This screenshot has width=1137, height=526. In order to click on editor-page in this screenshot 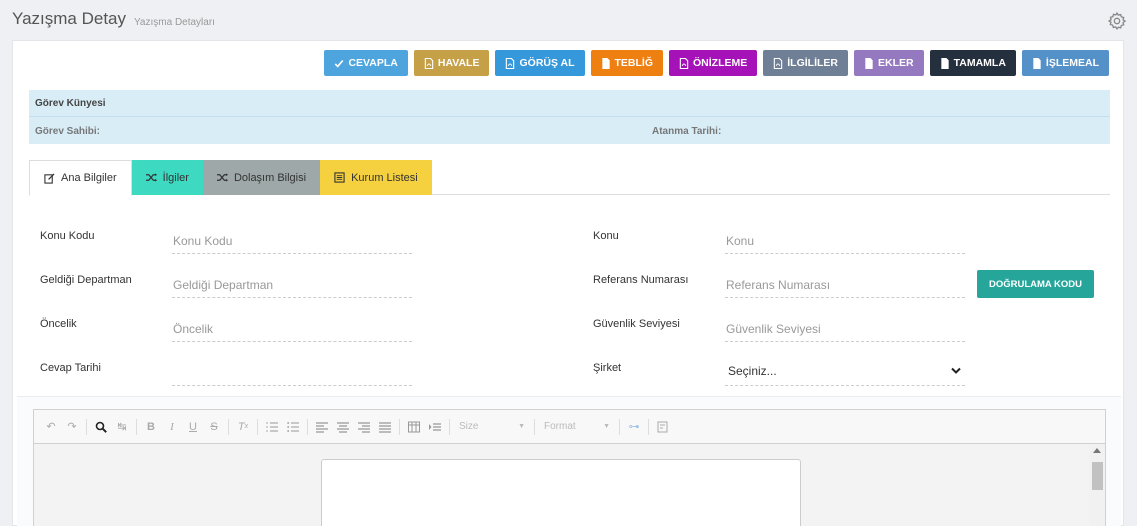, I will do `click(561, 492)`.